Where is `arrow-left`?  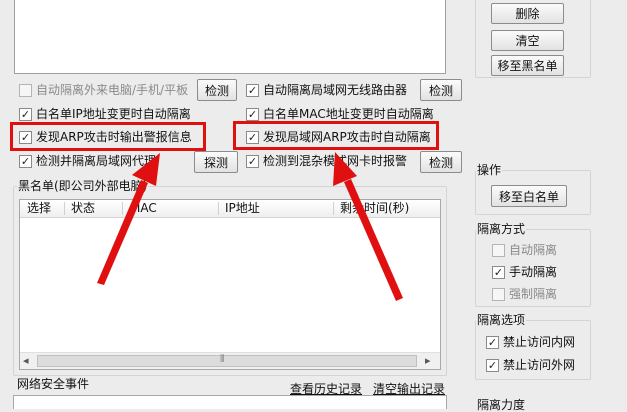 arrow-left is located at coordinates (128, 219).